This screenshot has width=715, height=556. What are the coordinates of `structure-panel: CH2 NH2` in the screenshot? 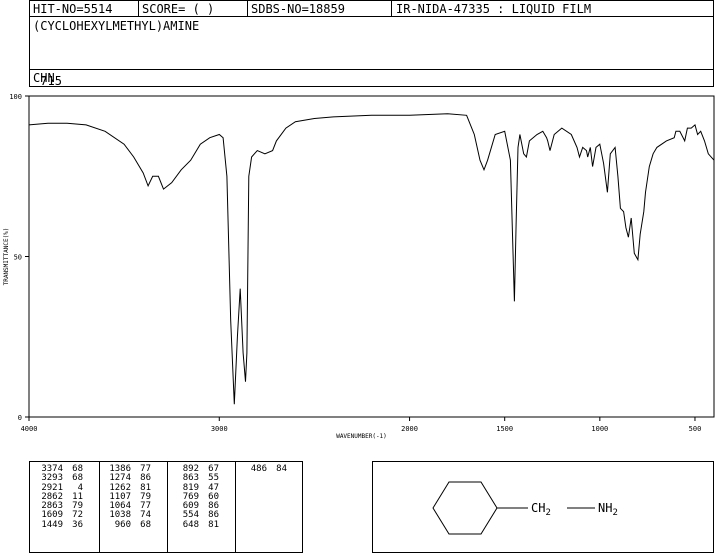 It's located at (543, 507).